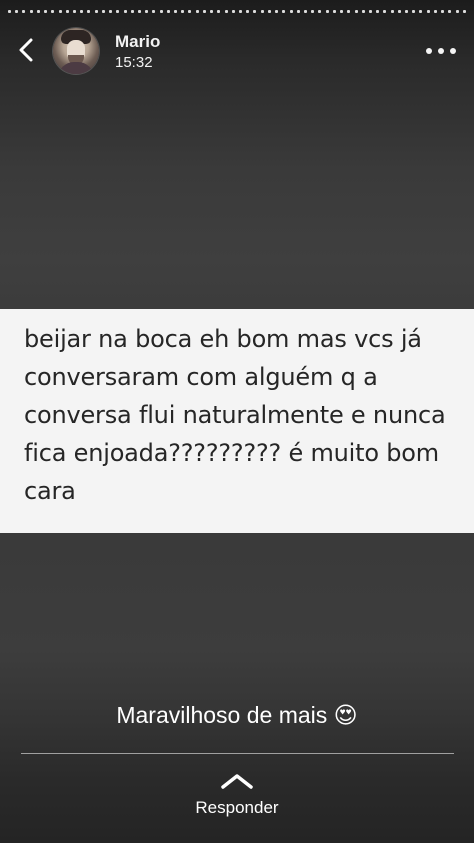 This screenshot has width=474, height=843. What do you see at coordinates (134, 62) in the screenshot?
I see `story-timestamp: 15:32` at bounding box center [134, 62].